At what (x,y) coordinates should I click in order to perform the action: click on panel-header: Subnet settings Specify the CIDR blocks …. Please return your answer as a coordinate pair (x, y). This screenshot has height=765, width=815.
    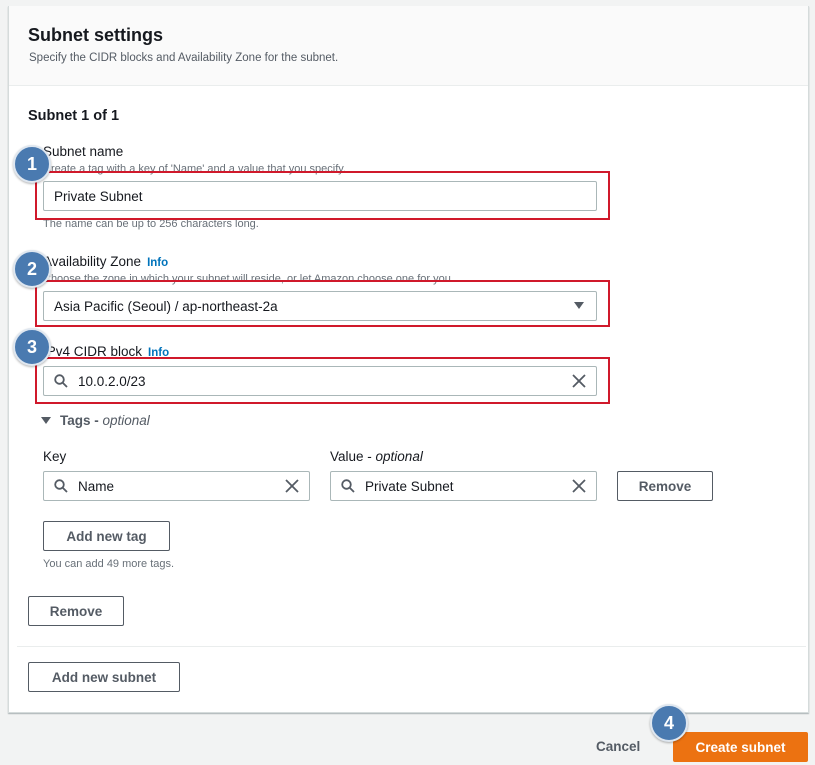
    Looking at the image, I should click on (408, 46).